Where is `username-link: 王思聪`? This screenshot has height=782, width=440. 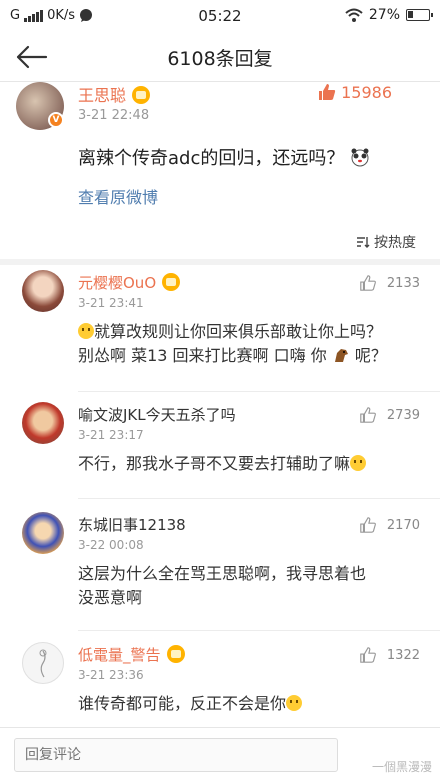
username-link: 王思聪 is located at coordinates (114, 94).